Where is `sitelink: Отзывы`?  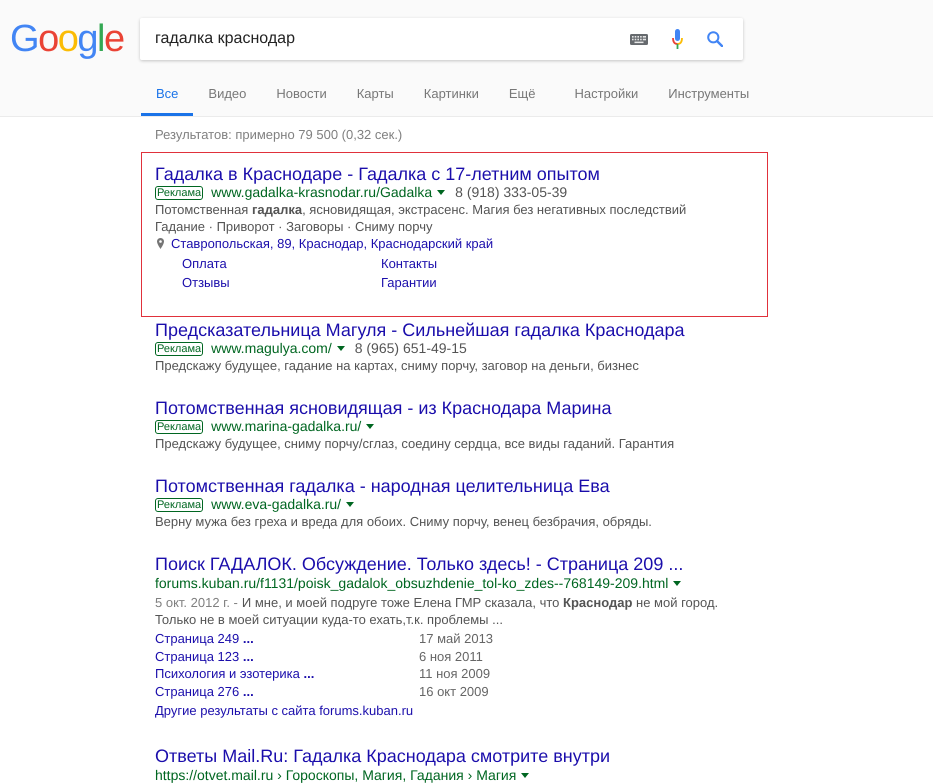
sitelink: Отзывы is located at coordinates (206, 282).